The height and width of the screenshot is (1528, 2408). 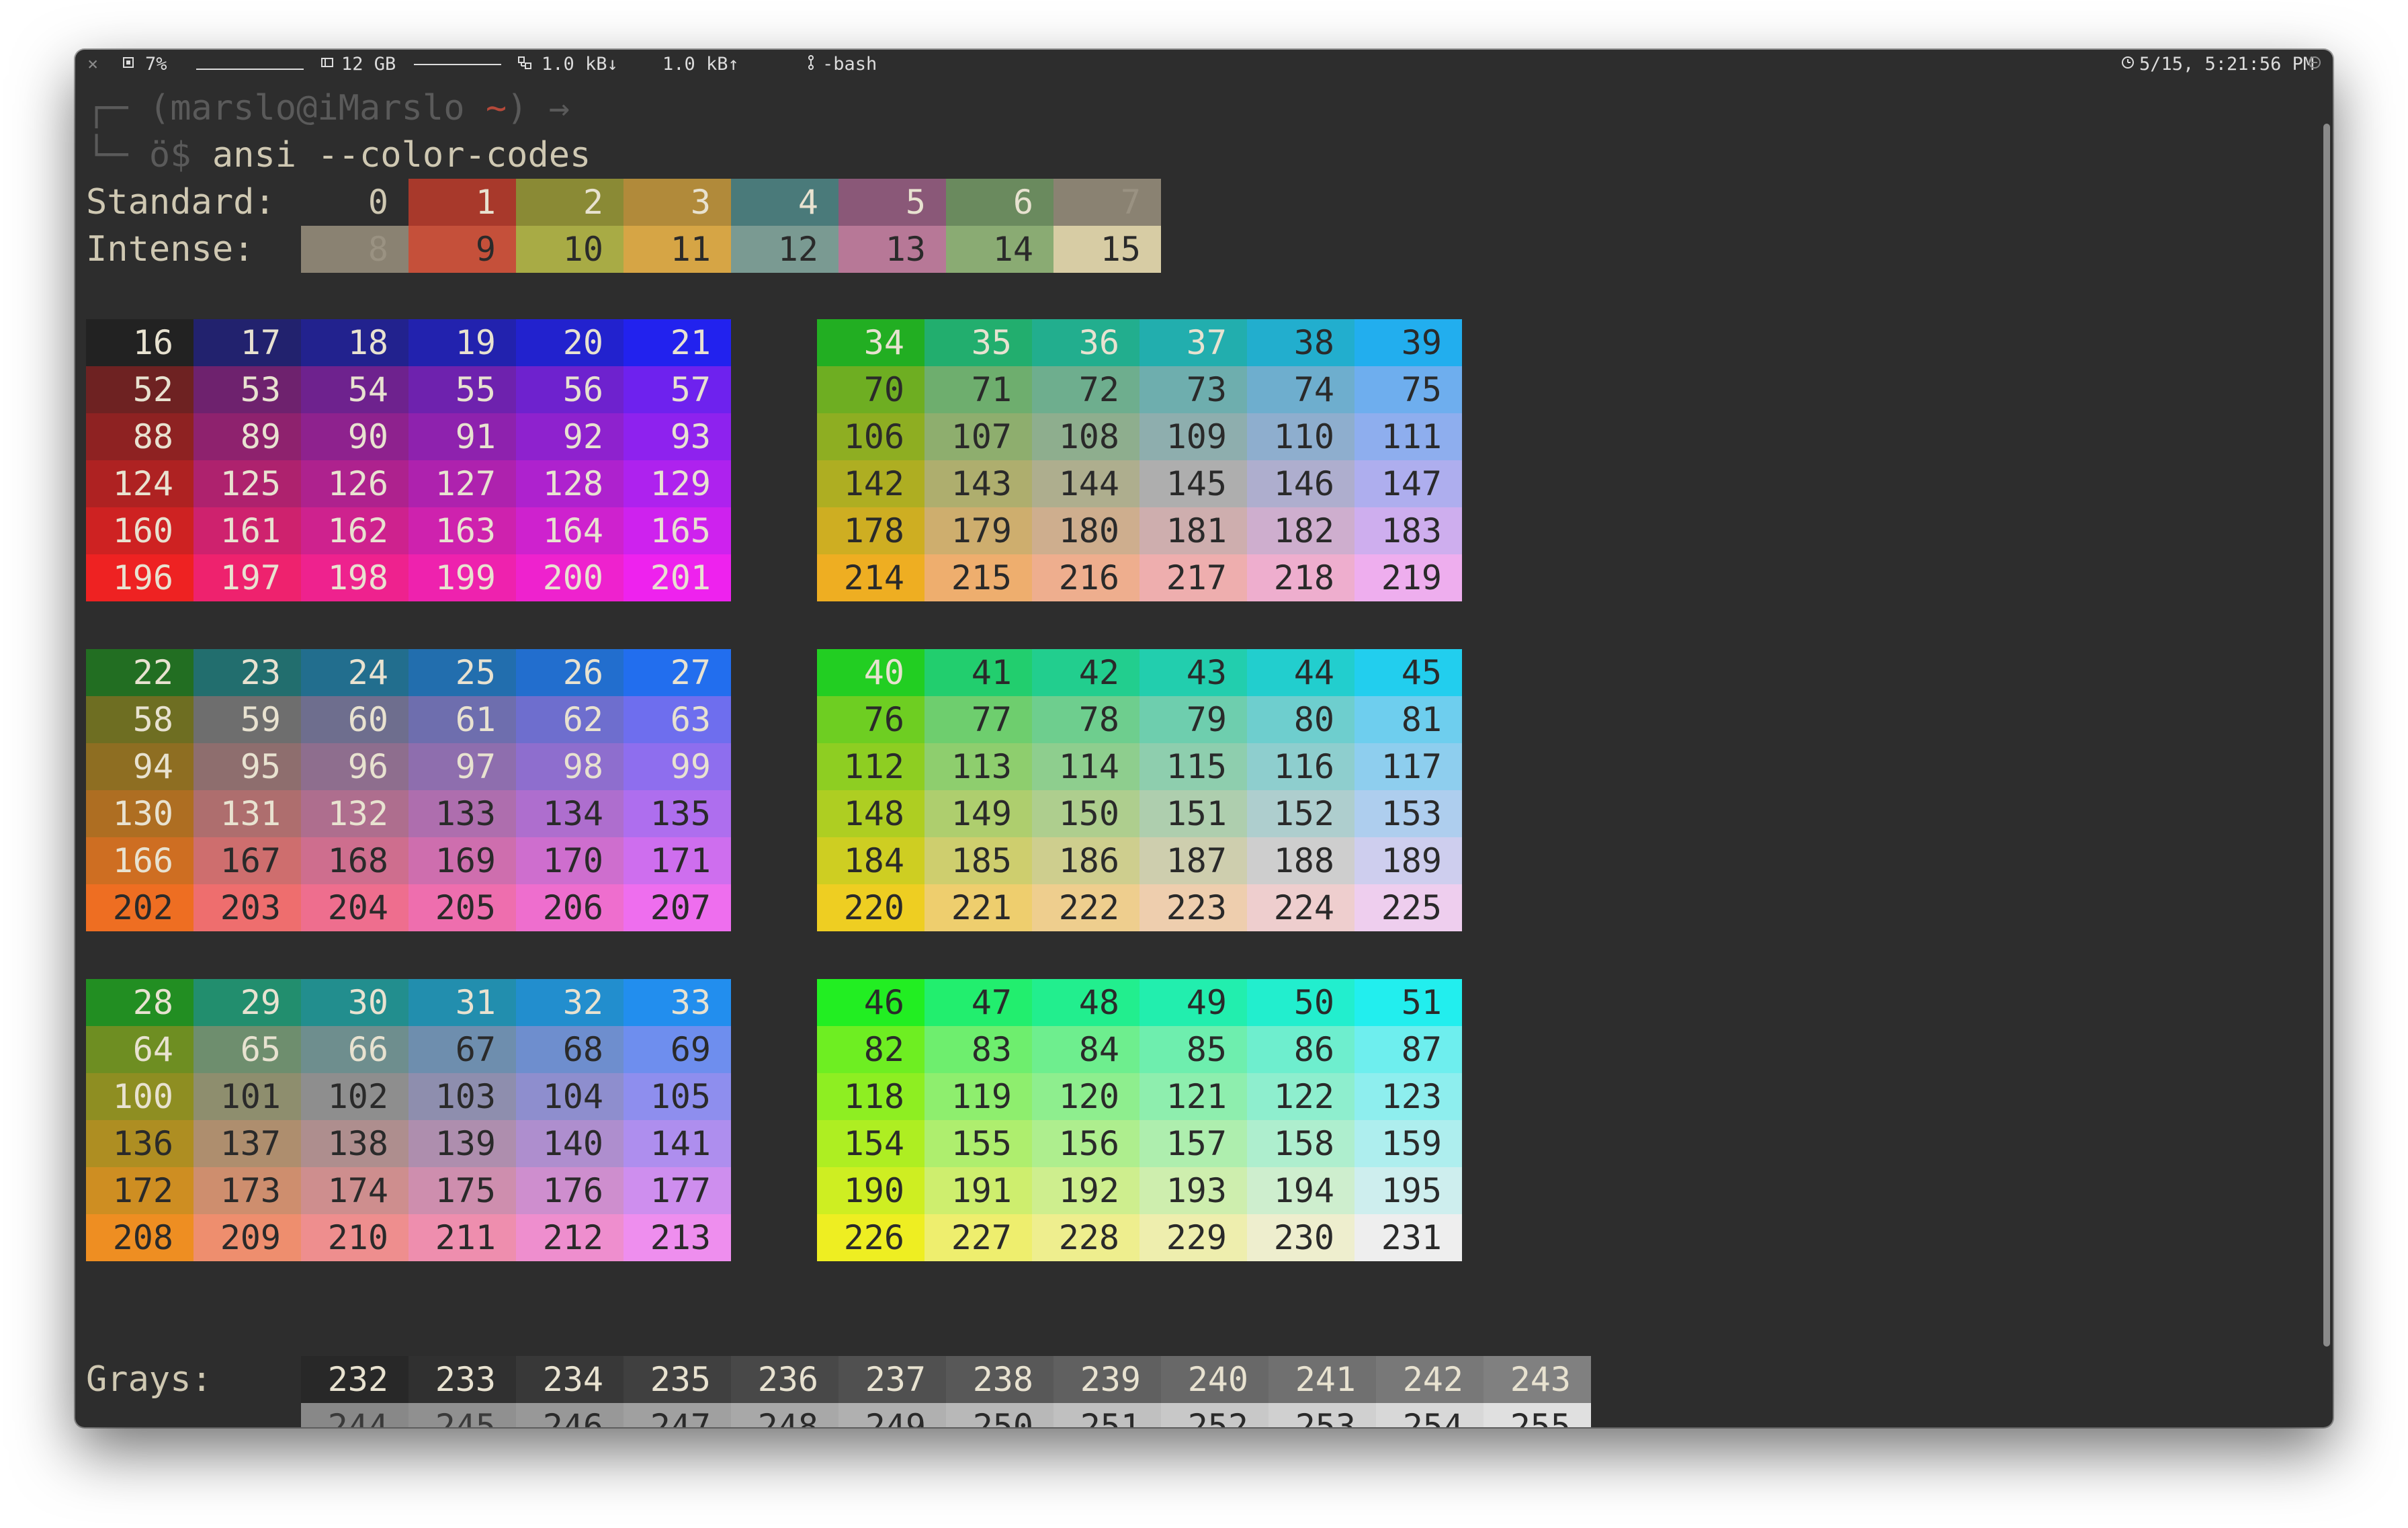 I want to click on cube-color-158: 158, so click(x=1300, y=1143).